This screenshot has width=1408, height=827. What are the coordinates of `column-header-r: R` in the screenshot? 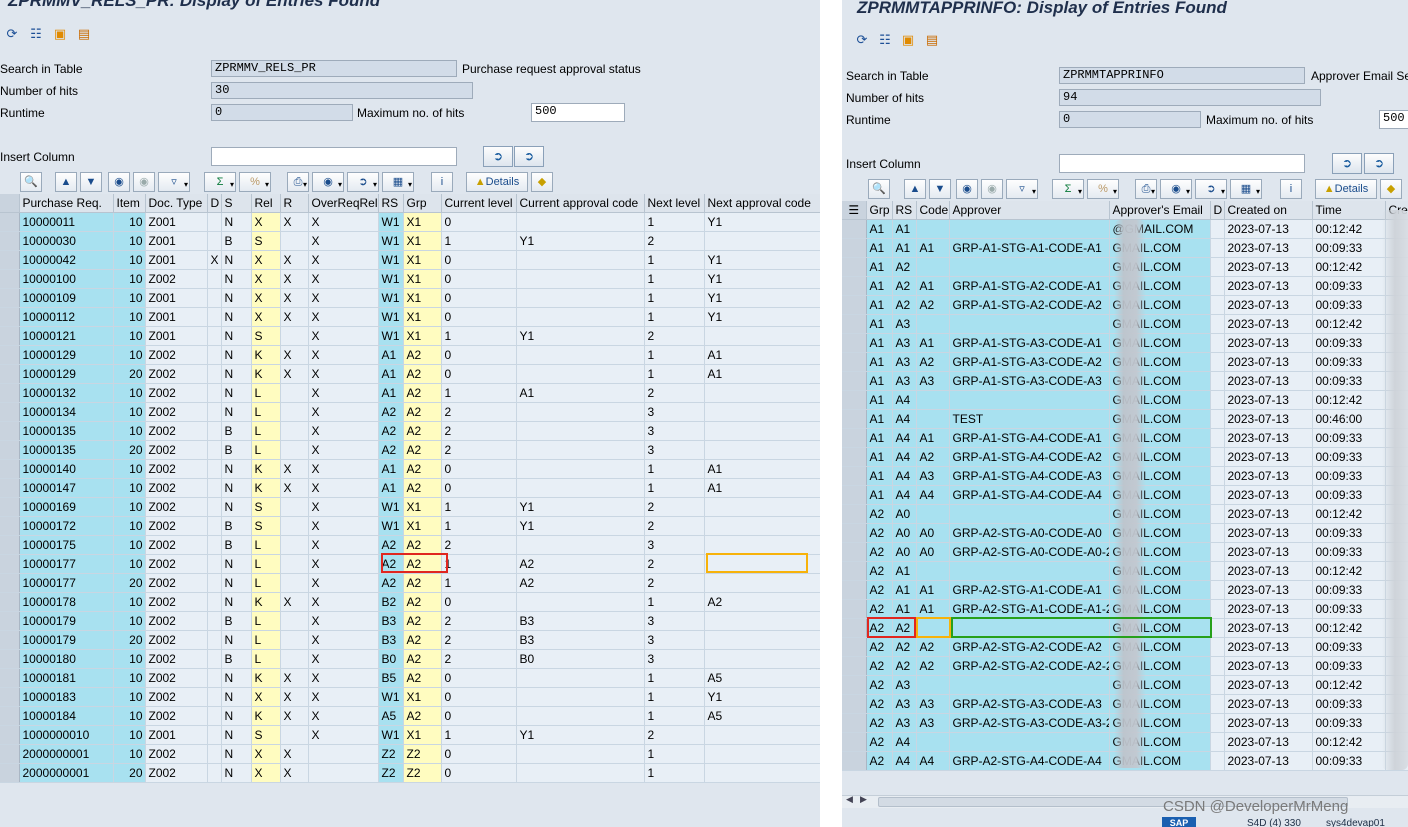 It's located at (294, 203).